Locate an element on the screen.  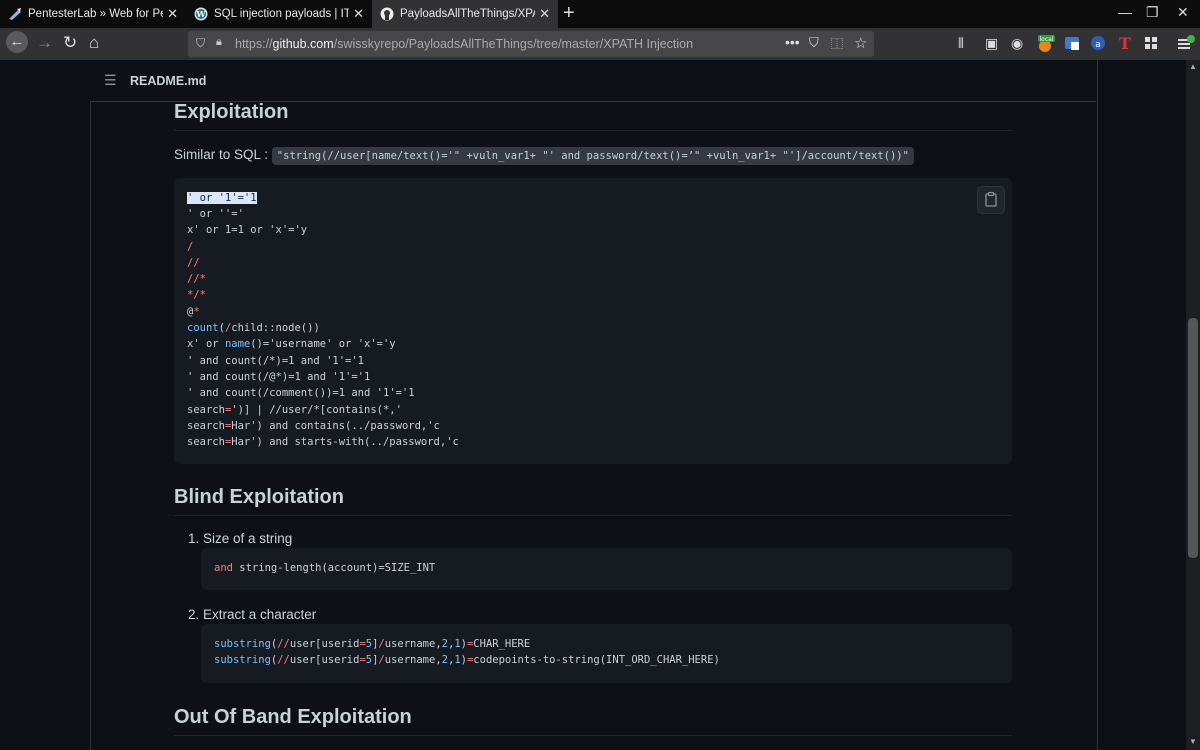
restore-icon: ❐ is located at coordinates (1152, 12).